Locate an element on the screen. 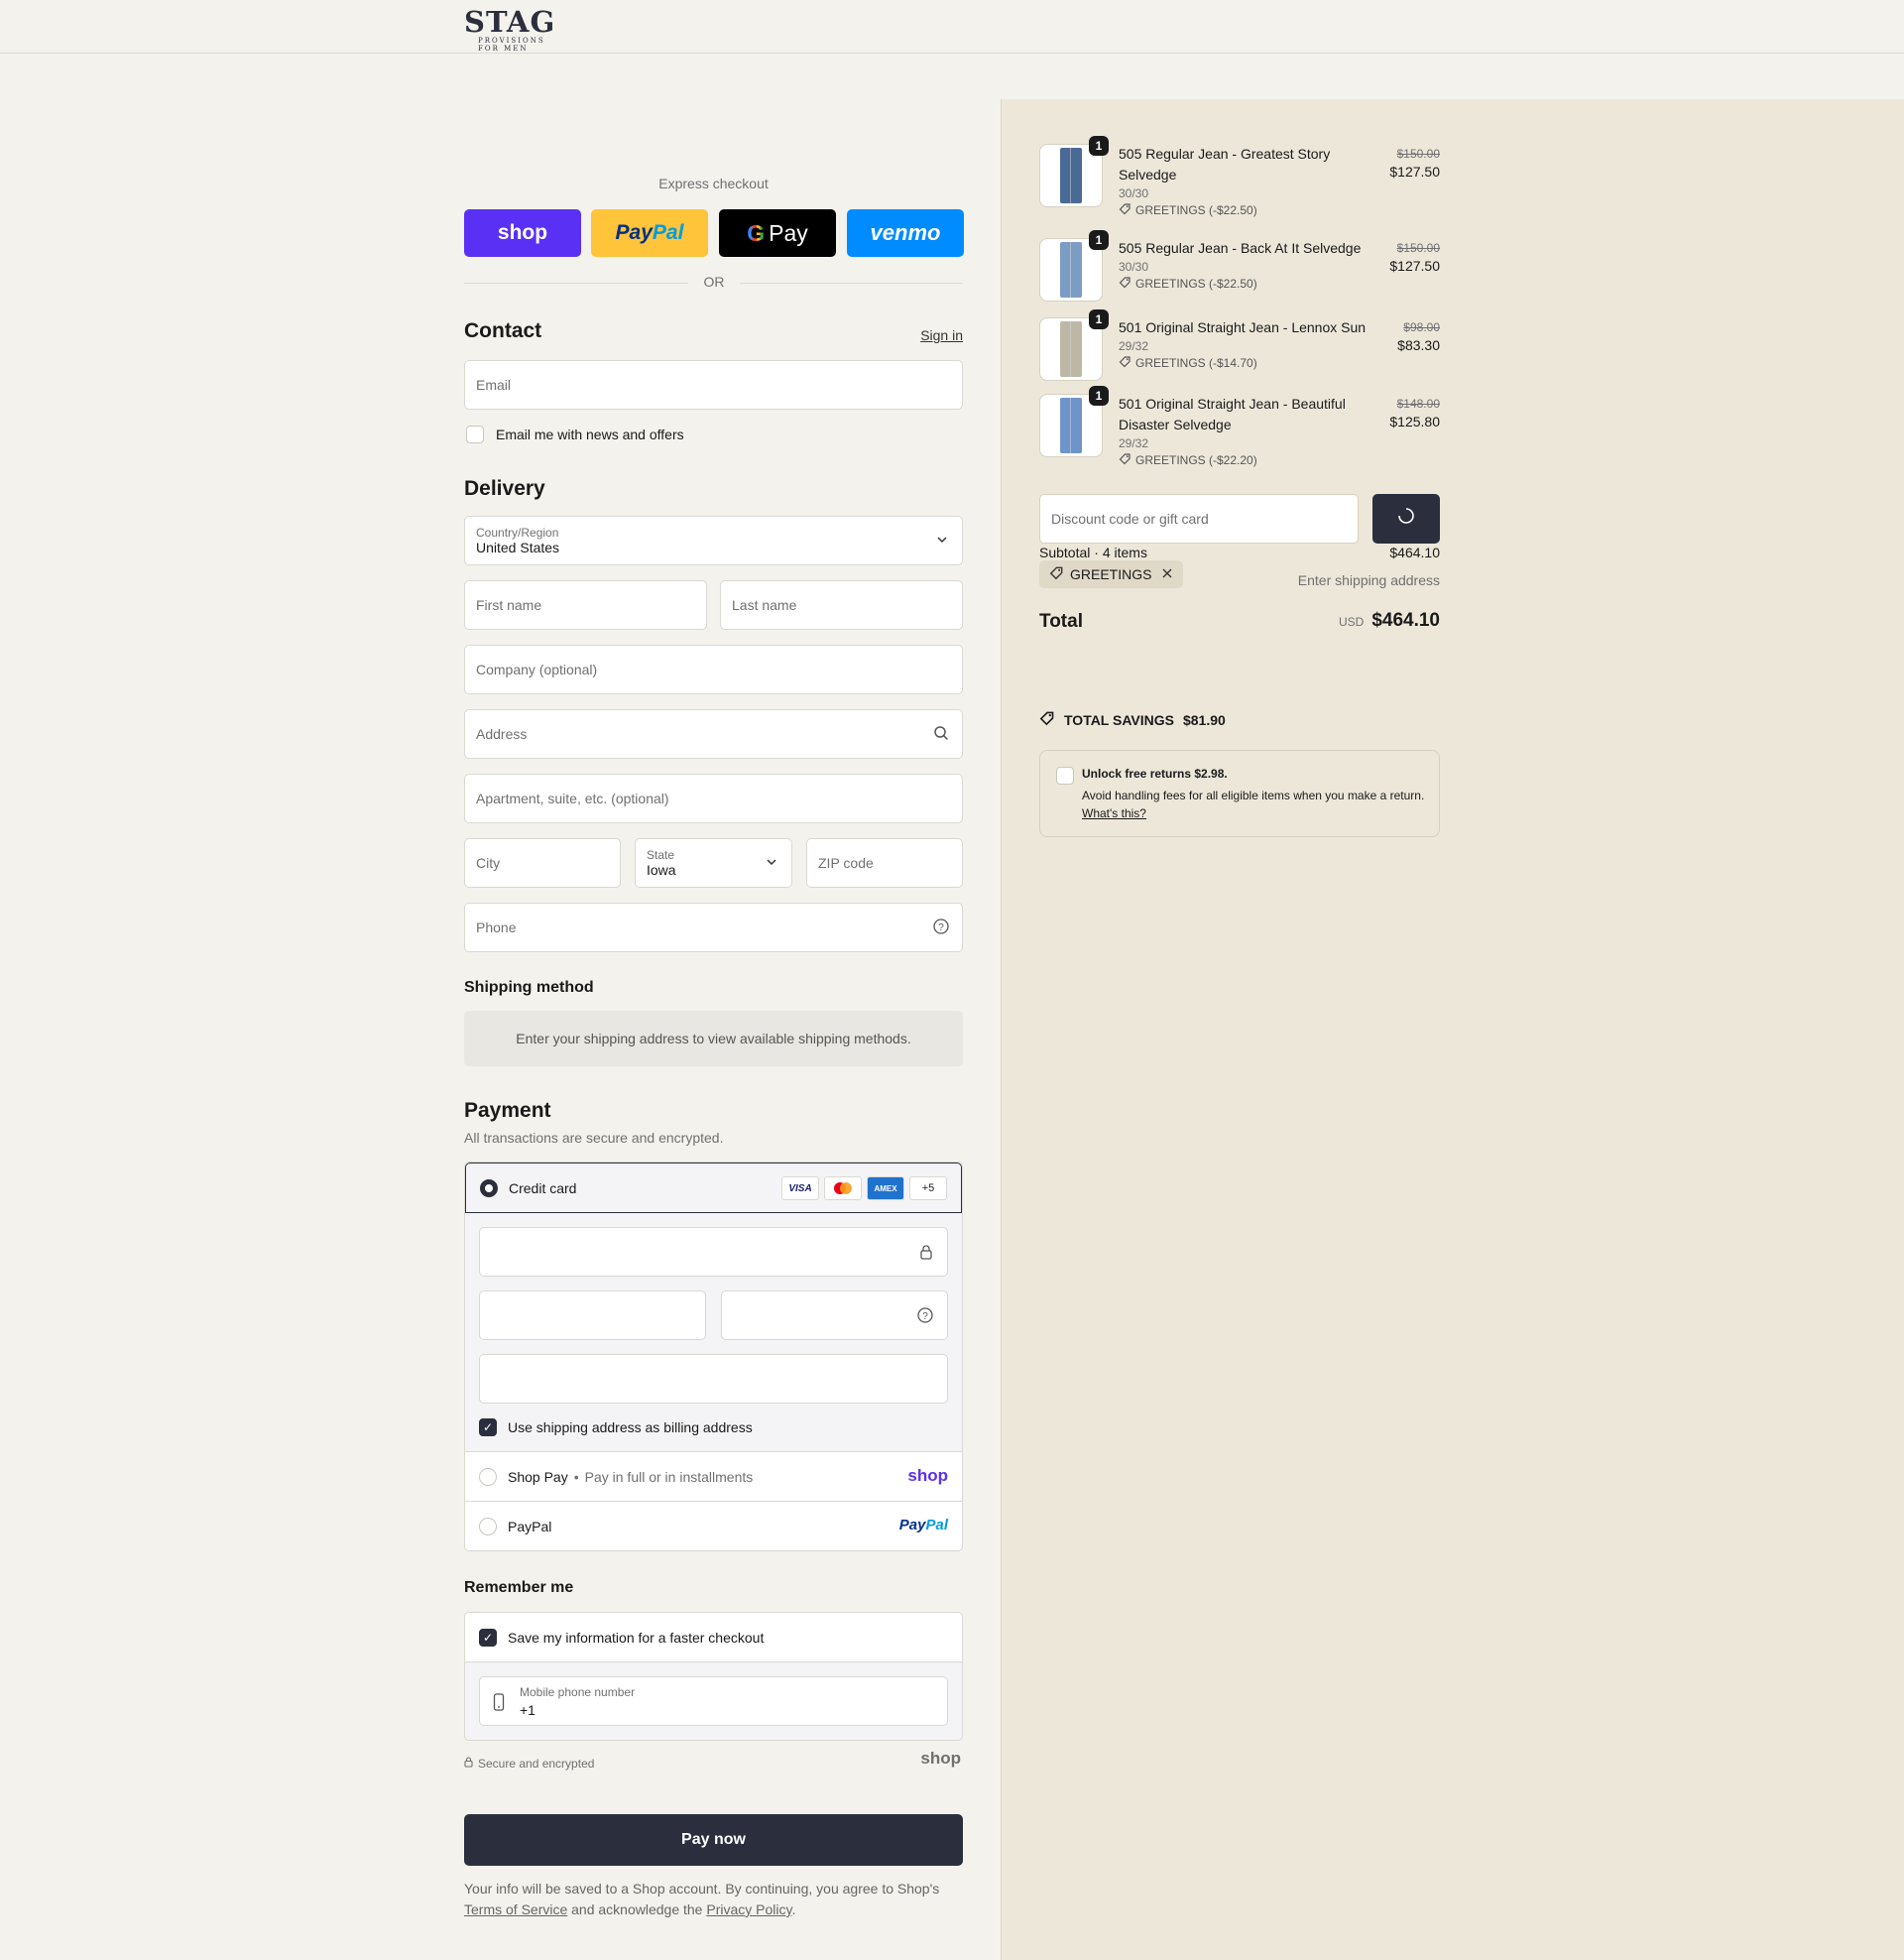 The width and height of the screenshot is (1904, 1960). state-select: State Iowa is located at coordinates (713, 863).